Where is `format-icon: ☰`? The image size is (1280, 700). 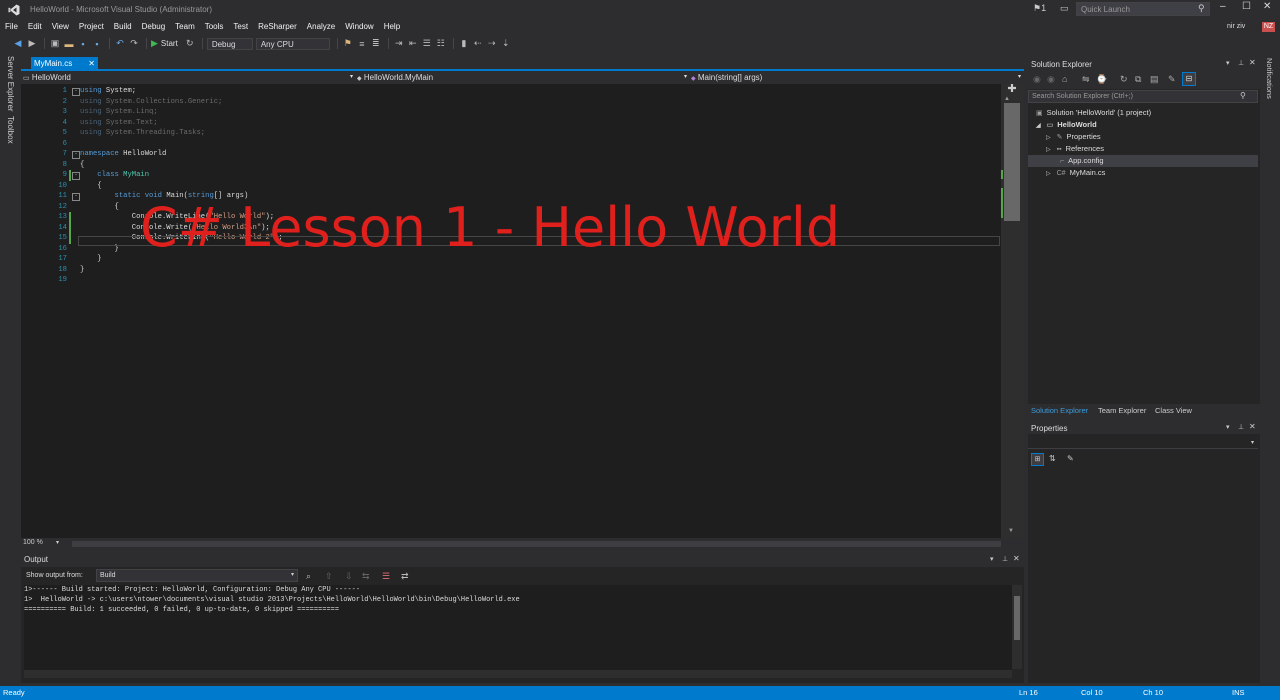 format-icon: ☰ is located at coordinates (427, 43).